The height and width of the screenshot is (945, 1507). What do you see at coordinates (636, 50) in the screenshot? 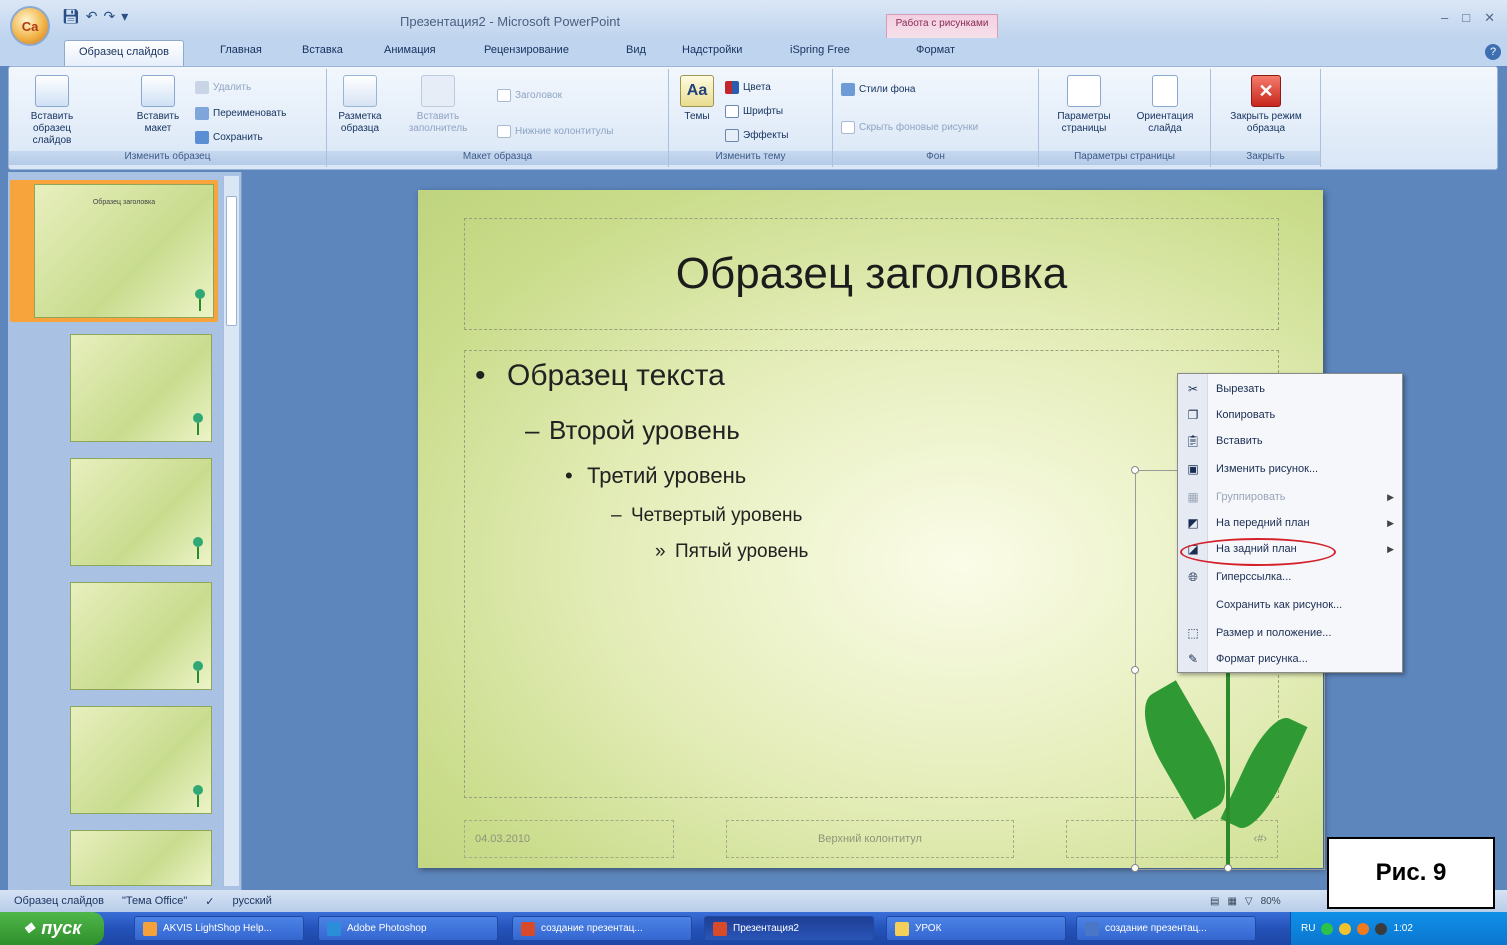
I see `tab-view: Вид` at bounding box center [636, 50].